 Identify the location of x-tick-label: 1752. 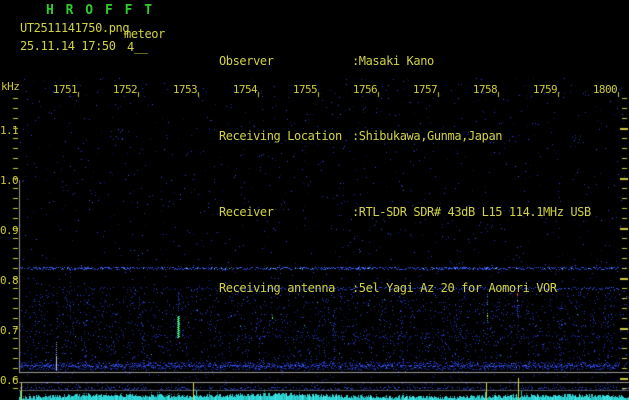
(125, 89).